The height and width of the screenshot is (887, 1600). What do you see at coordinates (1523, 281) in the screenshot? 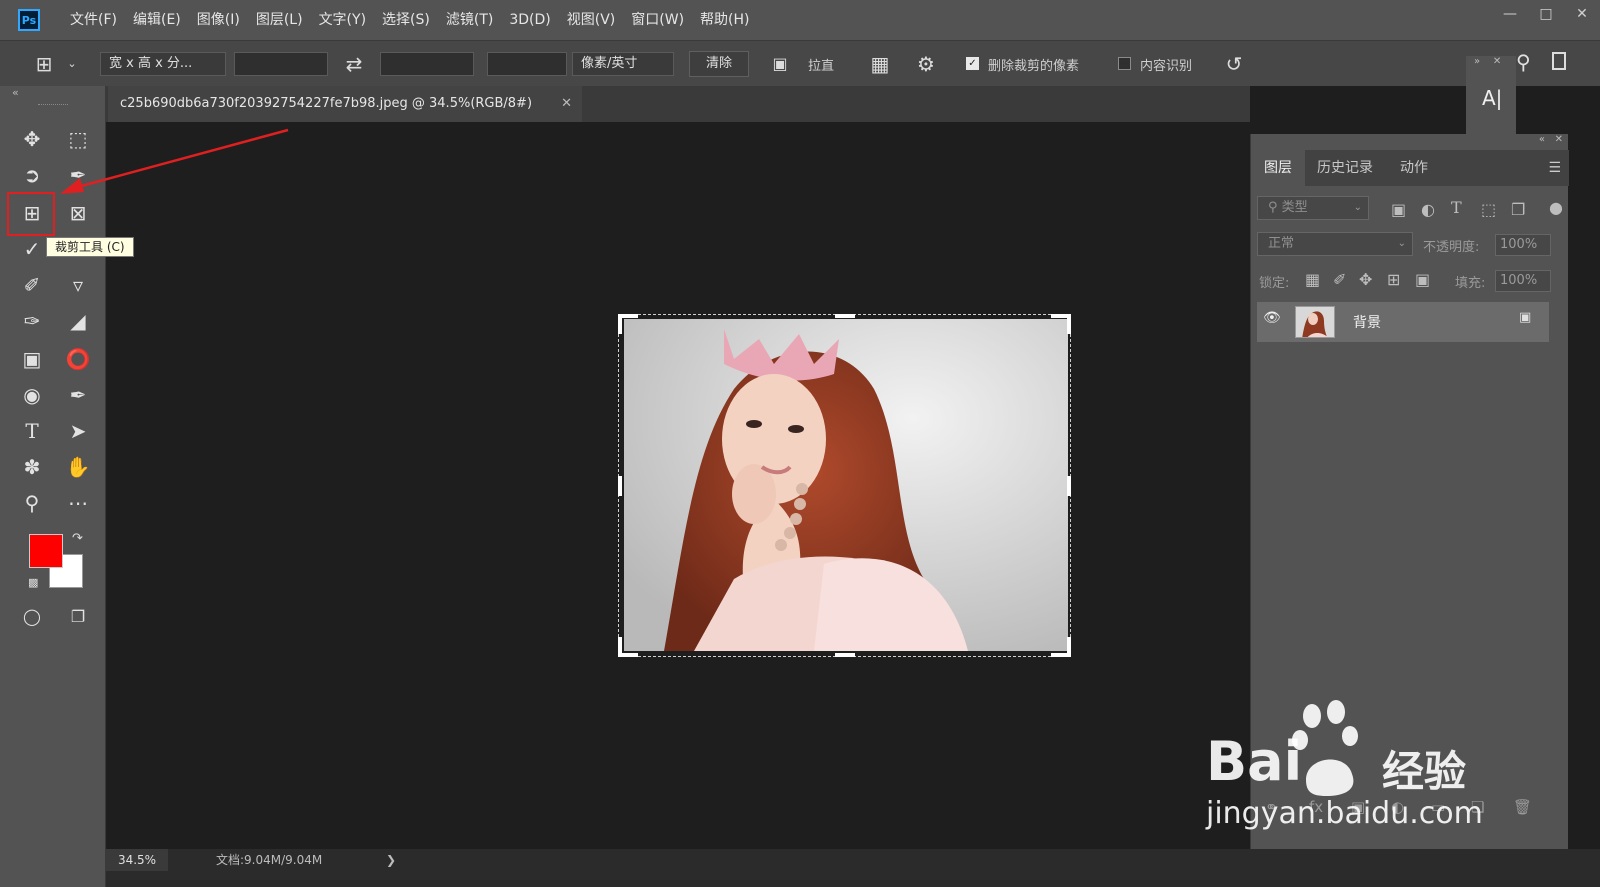
I see `fill-input: 100%` at bounding box center [1523, 281].